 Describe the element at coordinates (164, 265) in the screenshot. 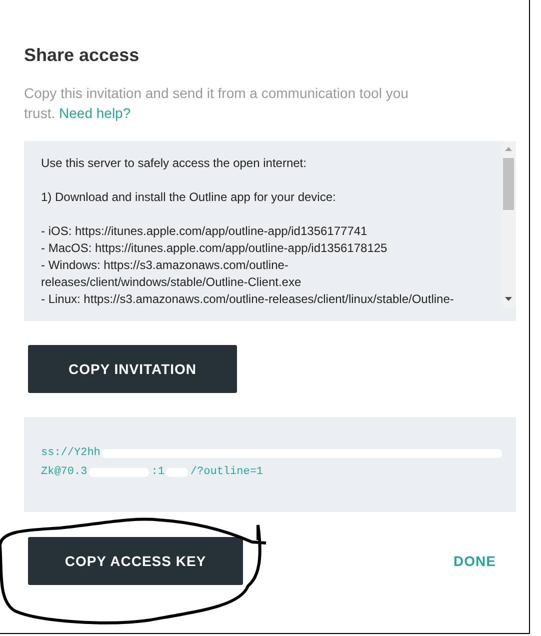

I see `invitation-line: - Windows: https://s3.amazonaws.com/outline-` at that location.